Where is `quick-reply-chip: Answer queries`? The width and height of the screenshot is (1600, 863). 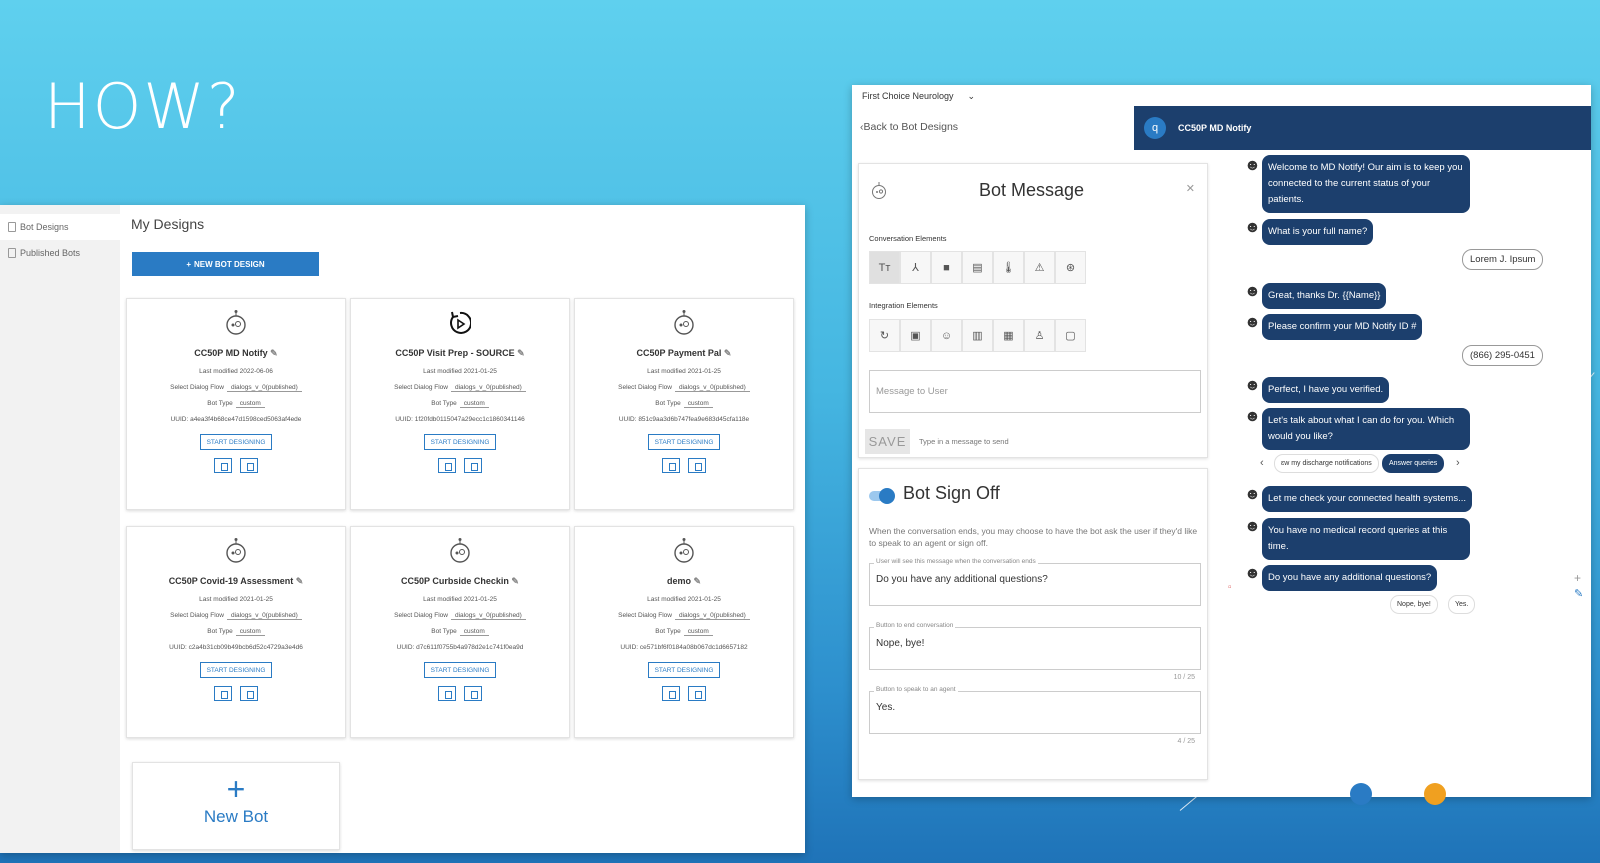 quick-reply-chip: Answer queries is located at coordinates (1413, 463).